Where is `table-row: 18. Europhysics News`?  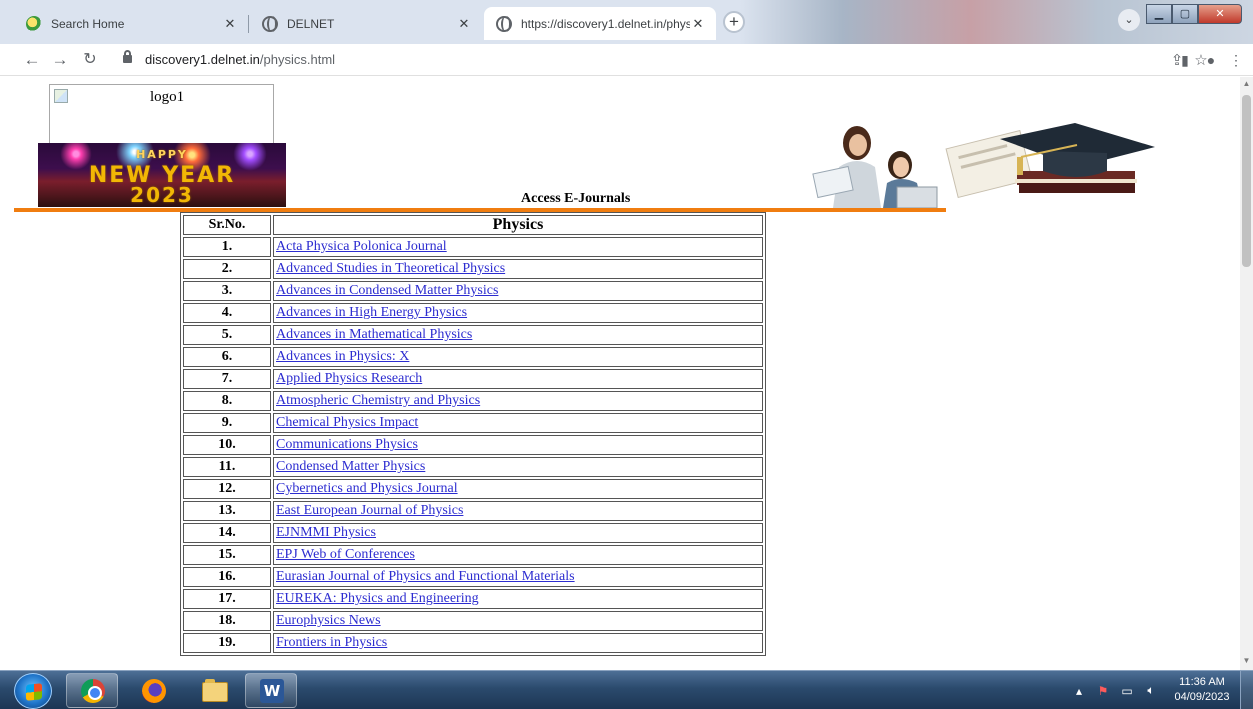 table-row: 18. Europhysics News is located at coordinates (473, 621).